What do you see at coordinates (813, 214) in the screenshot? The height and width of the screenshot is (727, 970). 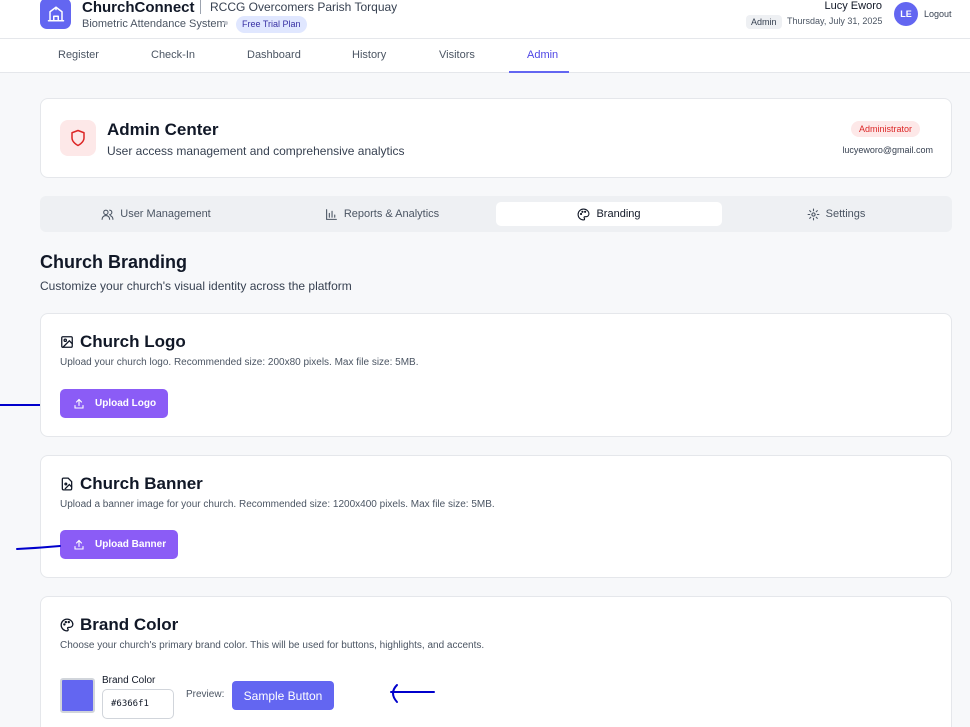 I see `gear-icon` at bounding box center [813, 214].